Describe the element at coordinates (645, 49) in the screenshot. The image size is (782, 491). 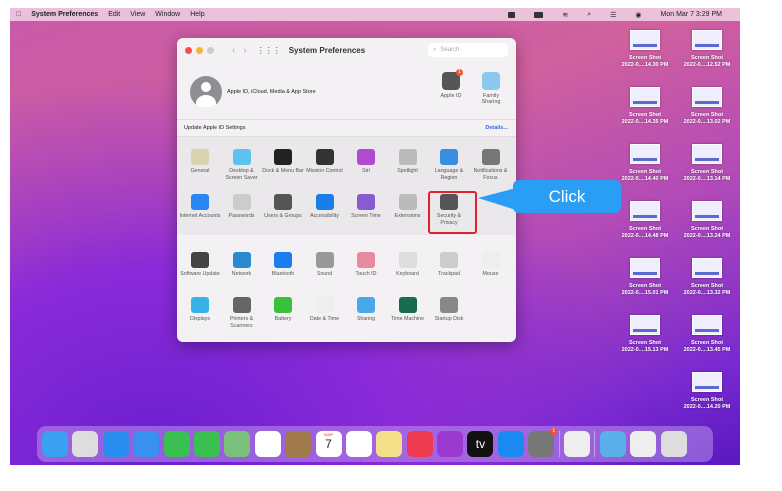
I see `desktop-file: Screen Shot 2022-0....14.30 PM` at that location.